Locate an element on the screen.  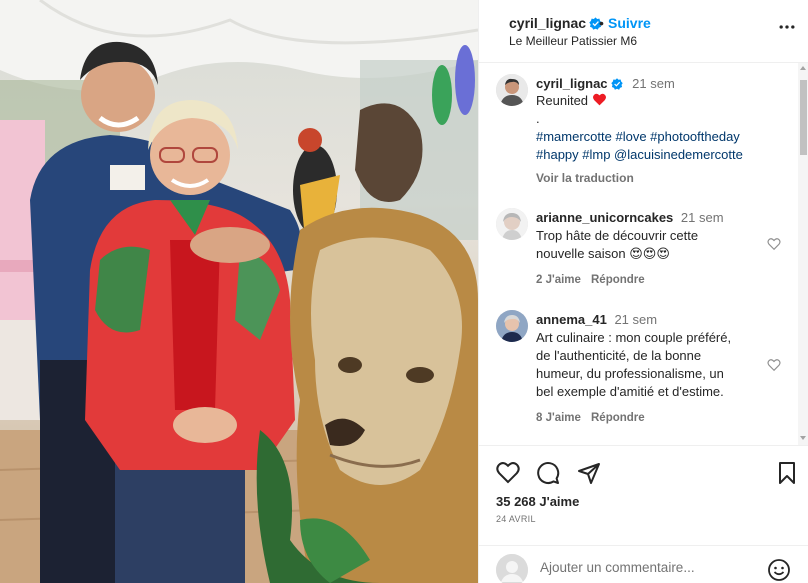
follow-button: Suivre is located at coordinates (629, 23).